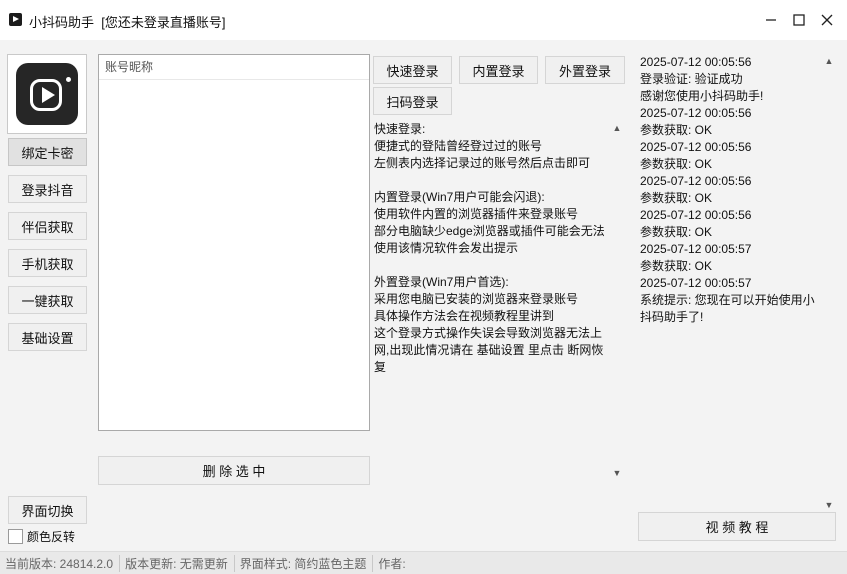 The image size is (847, 574). What do you see at coordinates (47, 263) in the screenshot?
I see `phone-fetch-button: 手机获取` at bounding box center [47, 263].